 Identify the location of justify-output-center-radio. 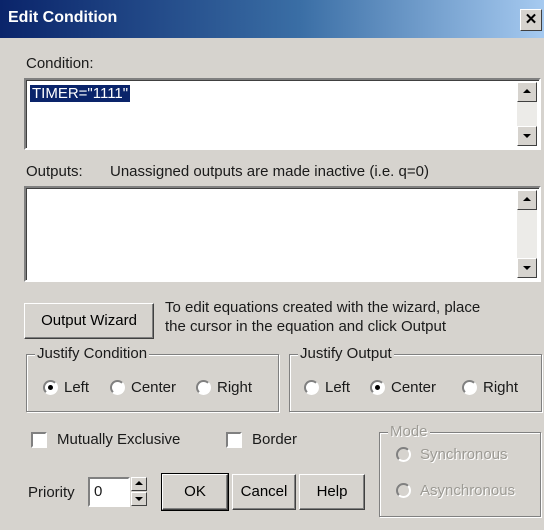
(377, 387).